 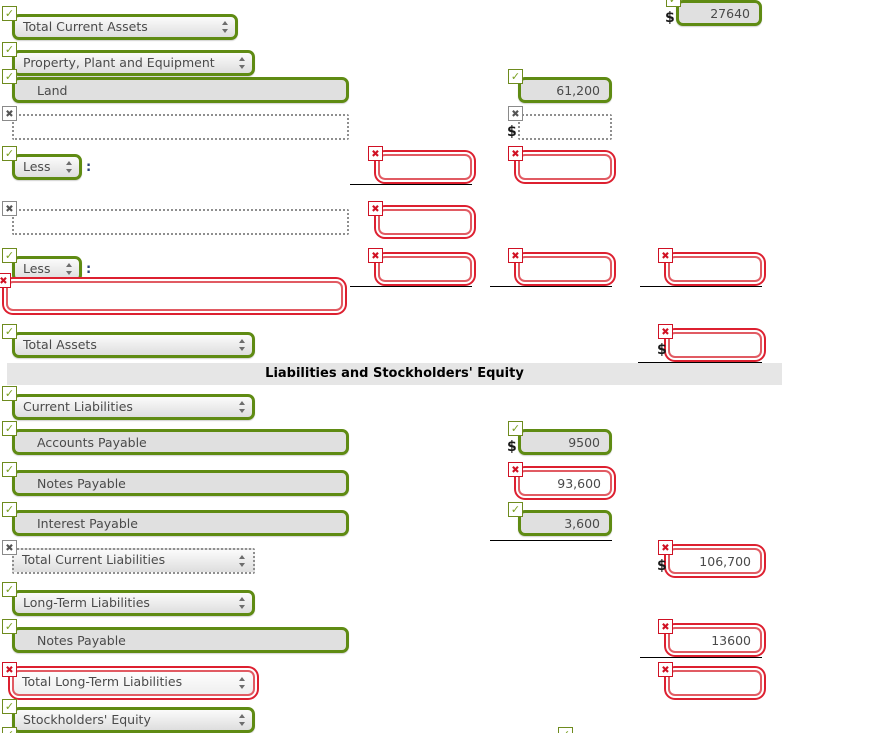 I want to click on validation-badge-notes-payable-longterm-value, so click(x=665, y=626).